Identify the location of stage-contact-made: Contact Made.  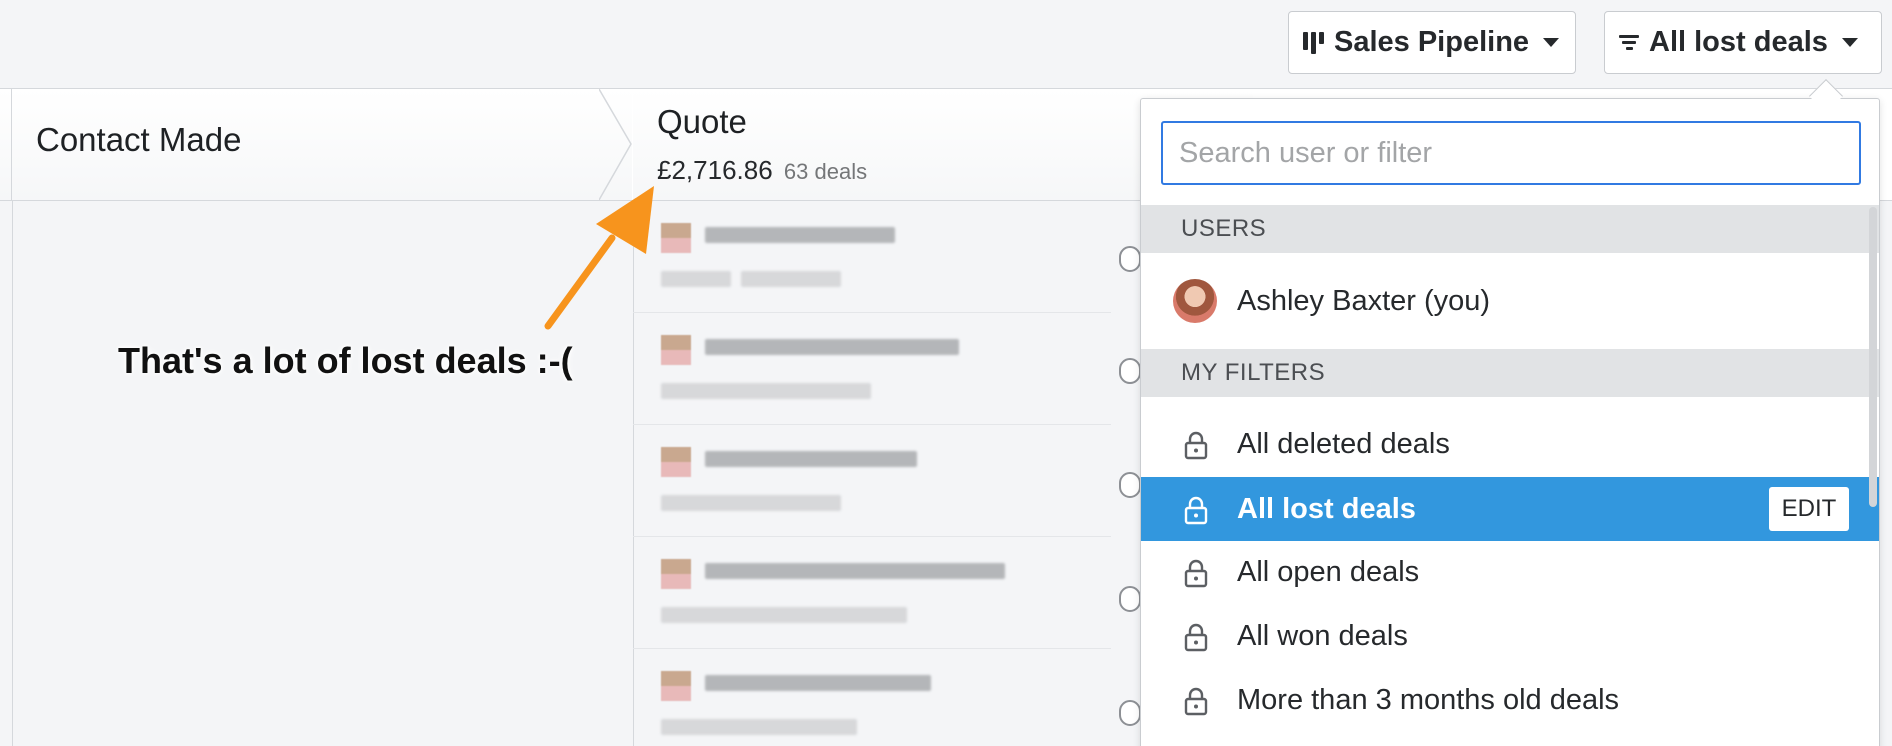
(322, 144).